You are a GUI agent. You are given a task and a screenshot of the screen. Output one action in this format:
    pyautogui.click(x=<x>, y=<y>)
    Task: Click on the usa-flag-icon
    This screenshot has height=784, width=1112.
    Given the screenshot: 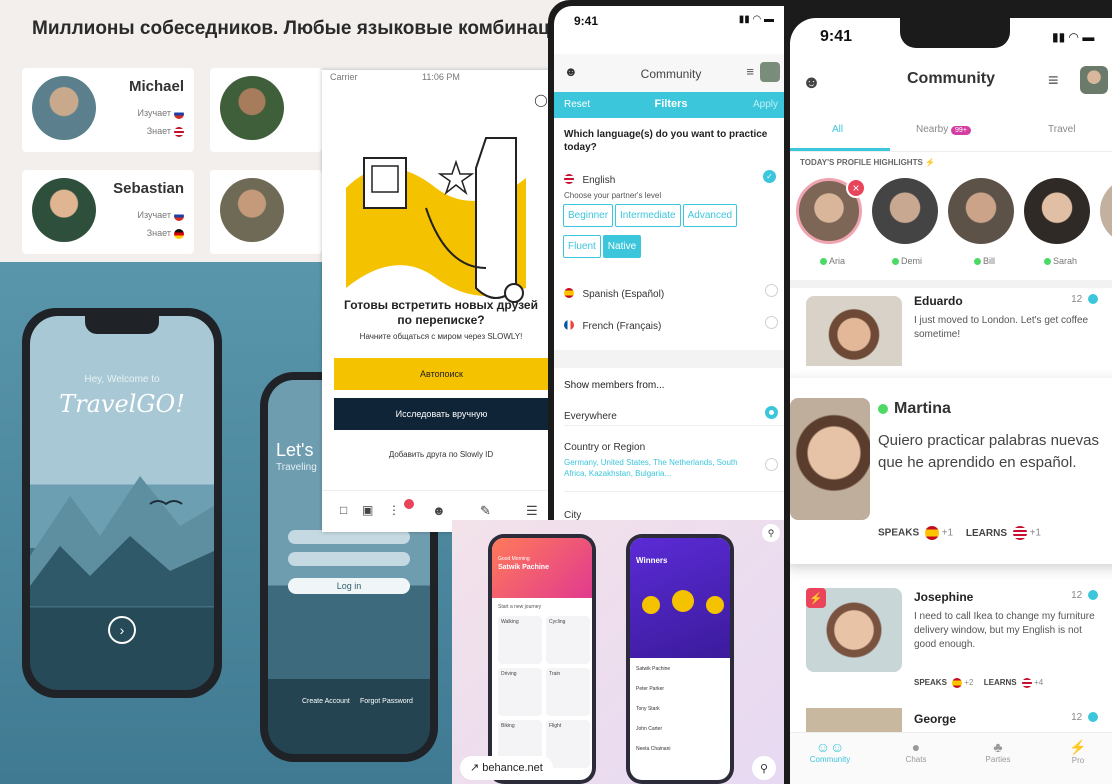 What is the action you would take?
    pyautogui.click(x=1019, y=533)
    